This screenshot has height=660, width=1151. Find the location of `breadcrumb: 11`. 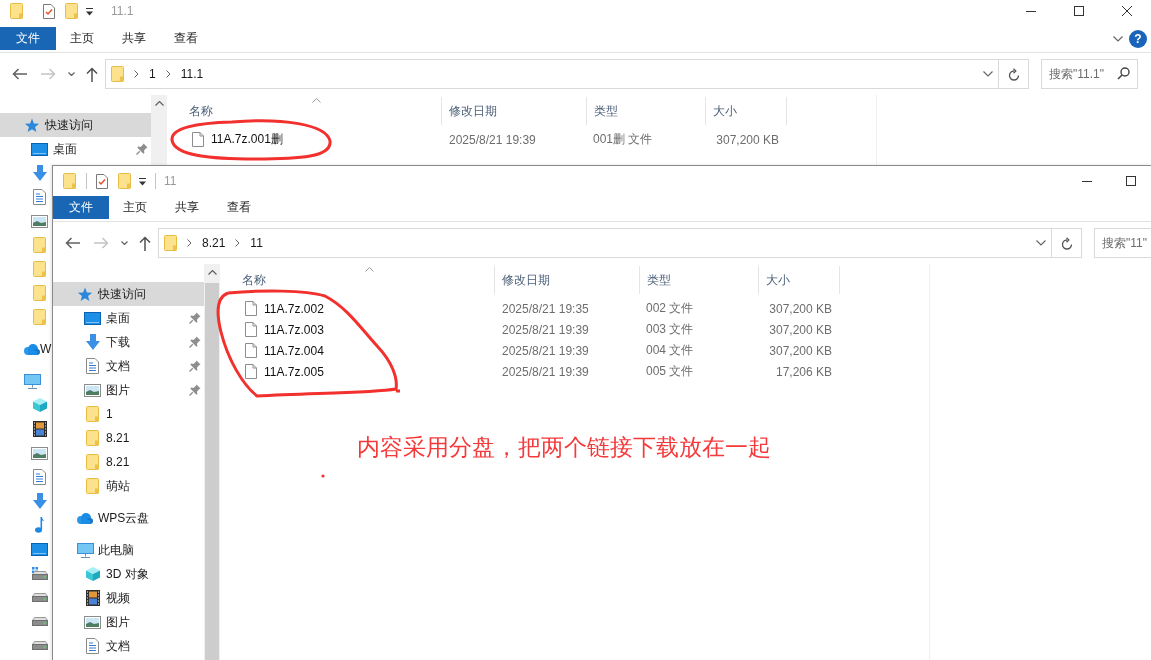

breadcrumb: 11 is located at coordinates (256, 243).